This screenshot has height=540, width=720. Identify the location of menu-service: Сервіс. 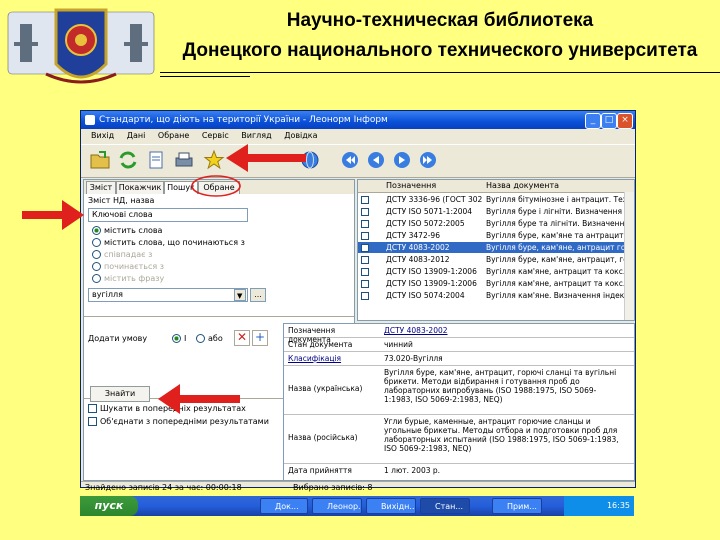
(215, 135).